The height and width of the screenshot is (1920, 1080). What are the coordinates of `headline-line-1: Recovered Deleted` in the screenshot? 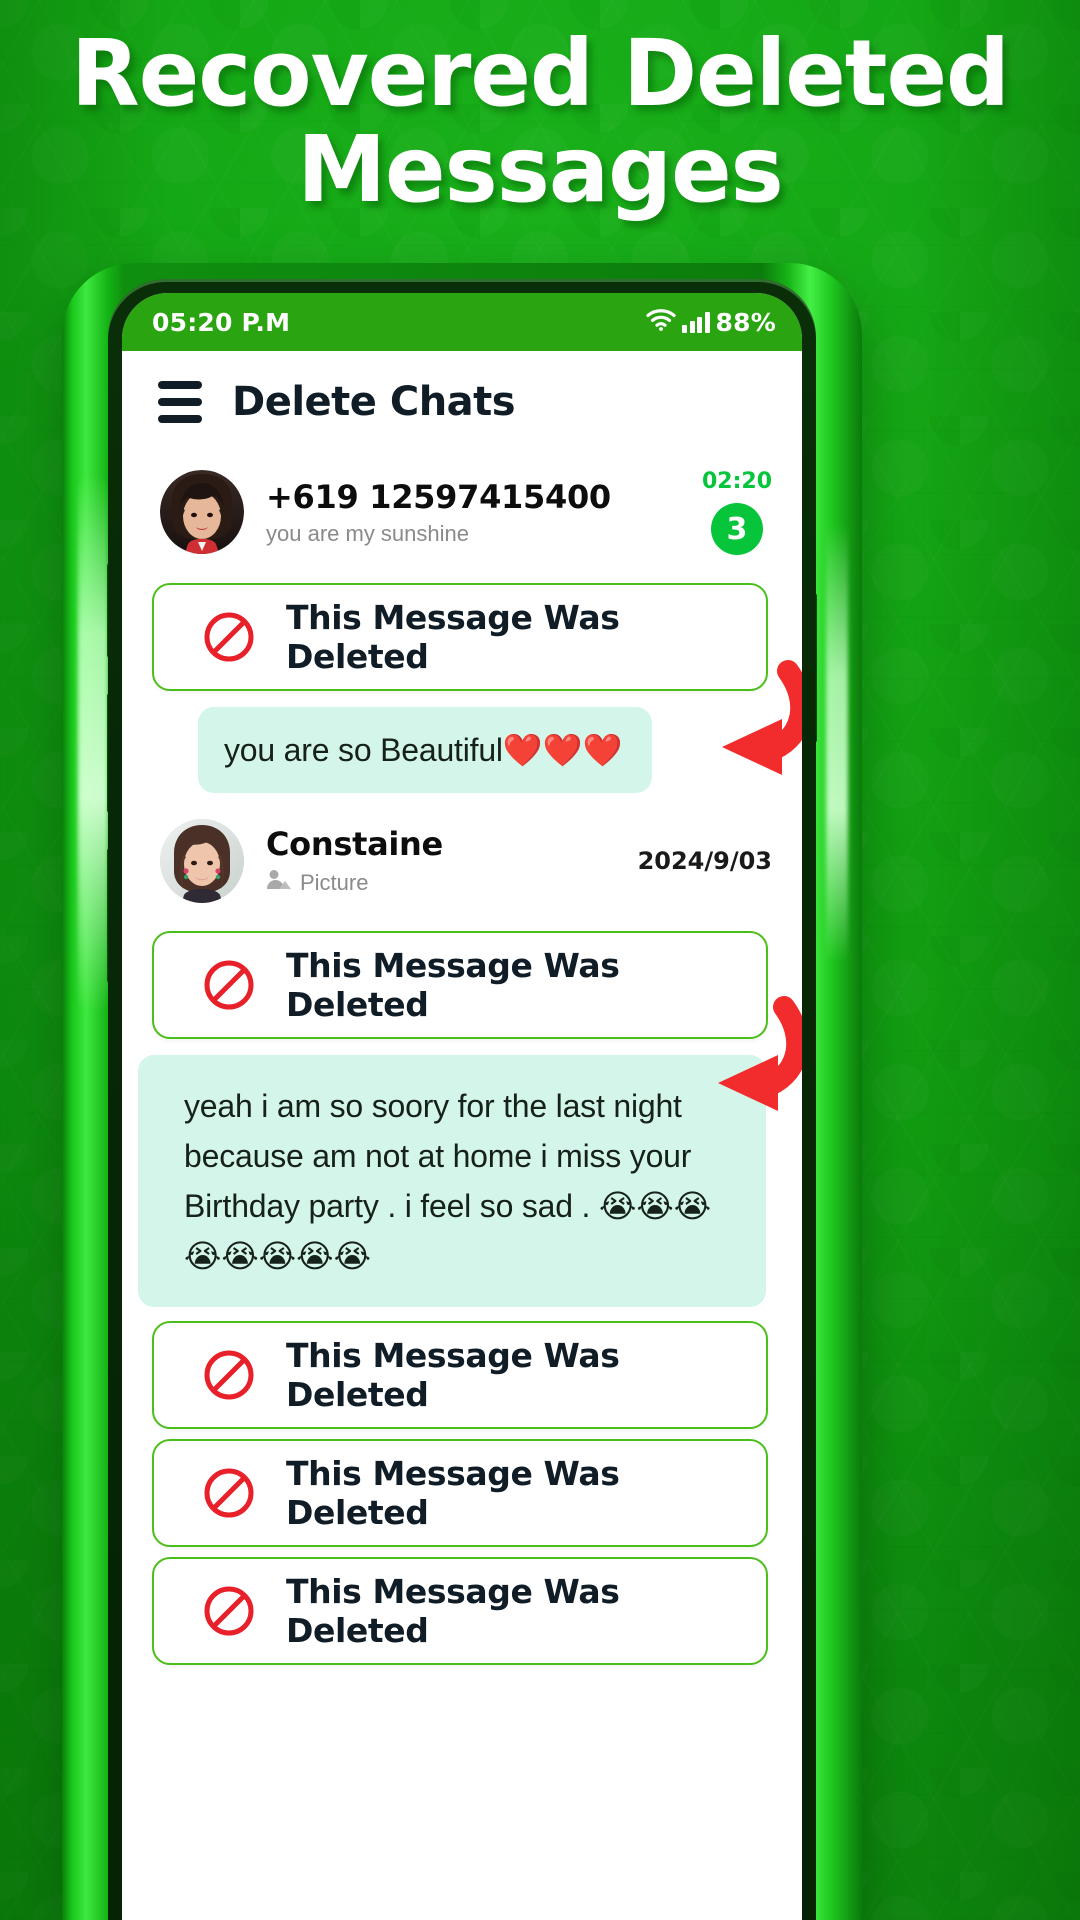 It's located at (540, 73).